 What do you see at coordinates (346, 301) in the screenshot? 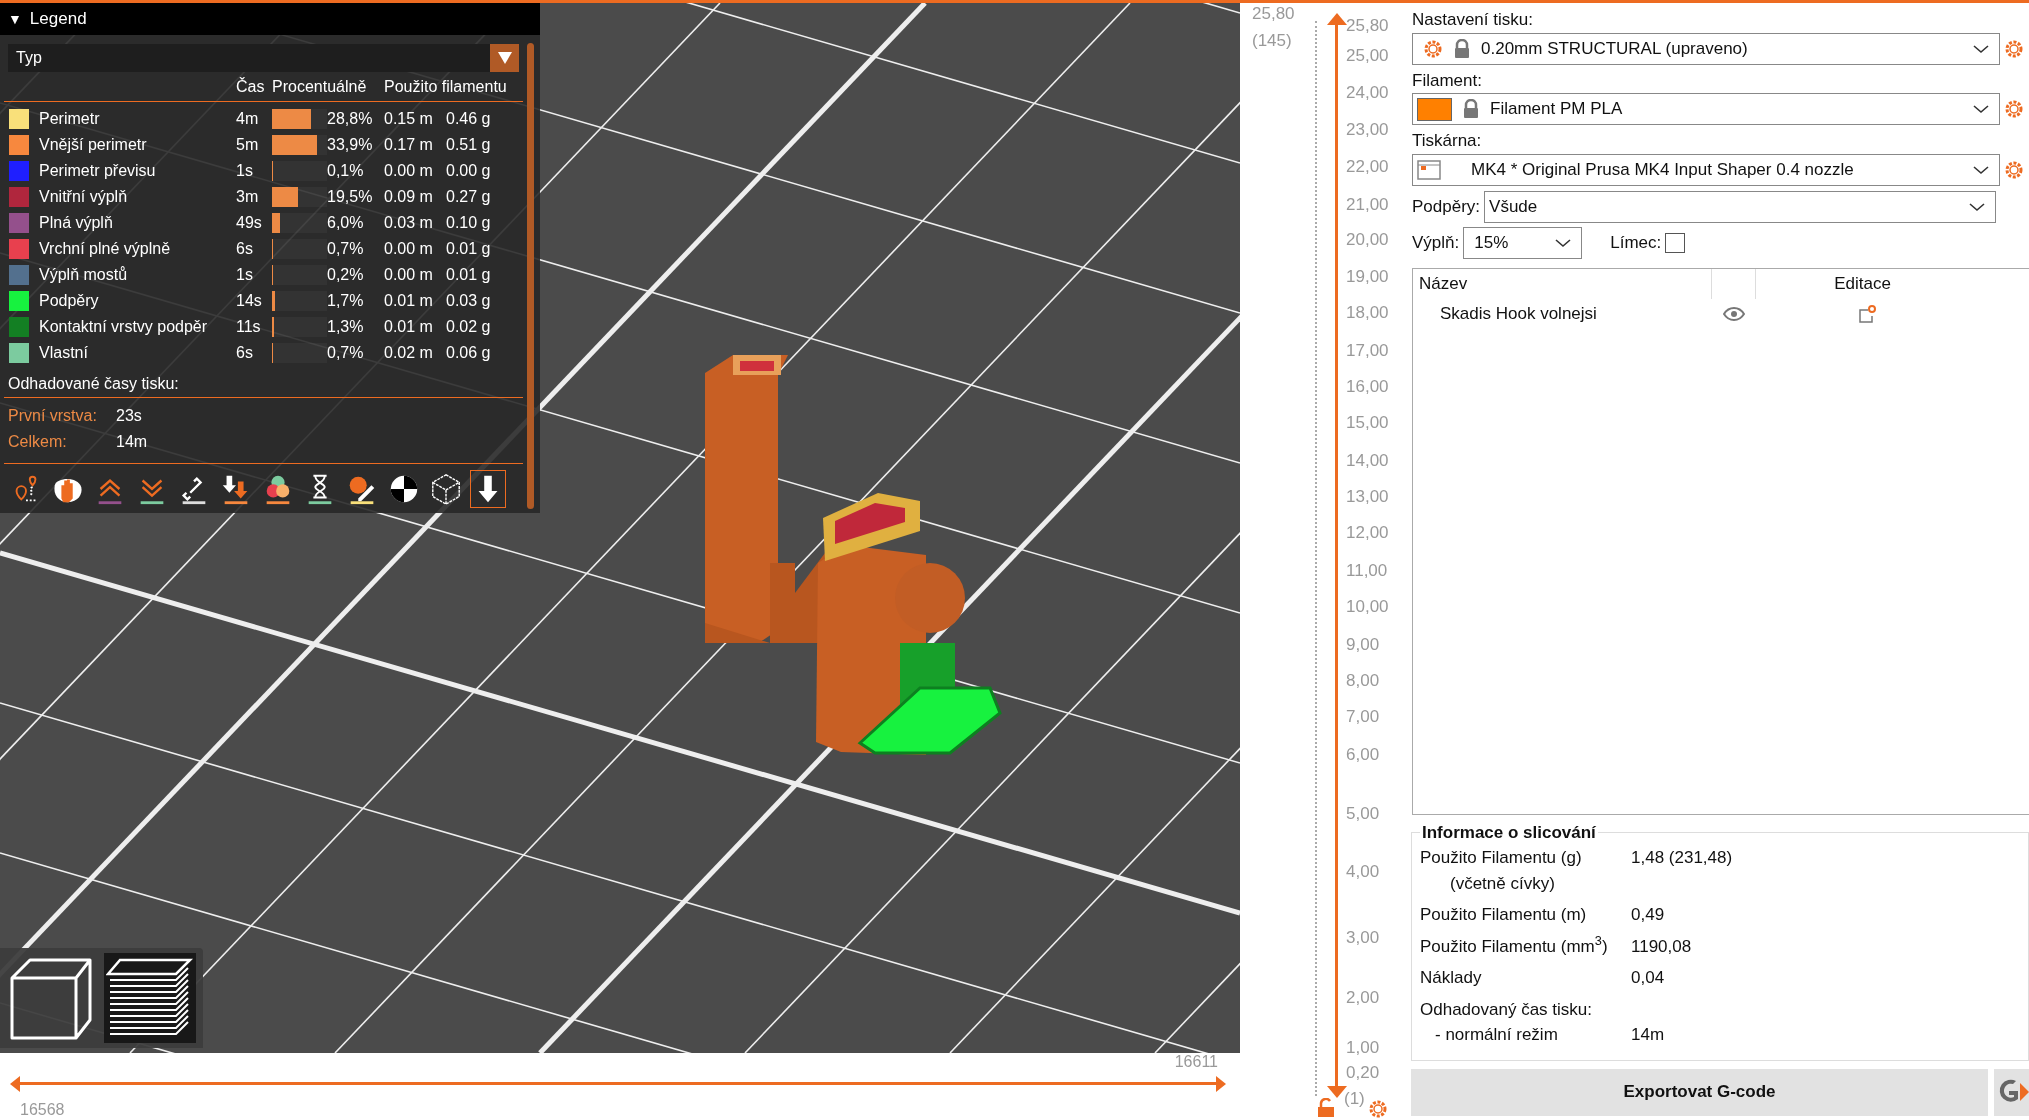
I see `legend-percent: 1,7%` at bounding box center [346, 301].